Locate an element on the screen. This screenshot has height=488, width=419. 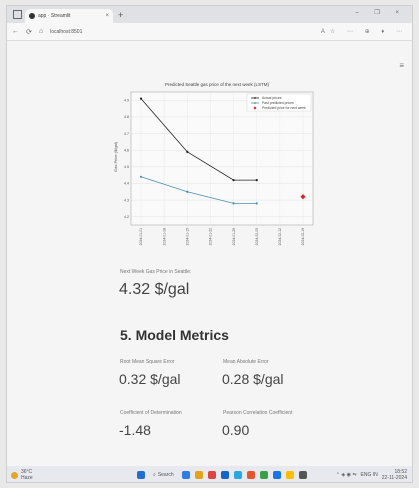
taskbar-apps: ⌕ Search is located at coordinates (222, 475).